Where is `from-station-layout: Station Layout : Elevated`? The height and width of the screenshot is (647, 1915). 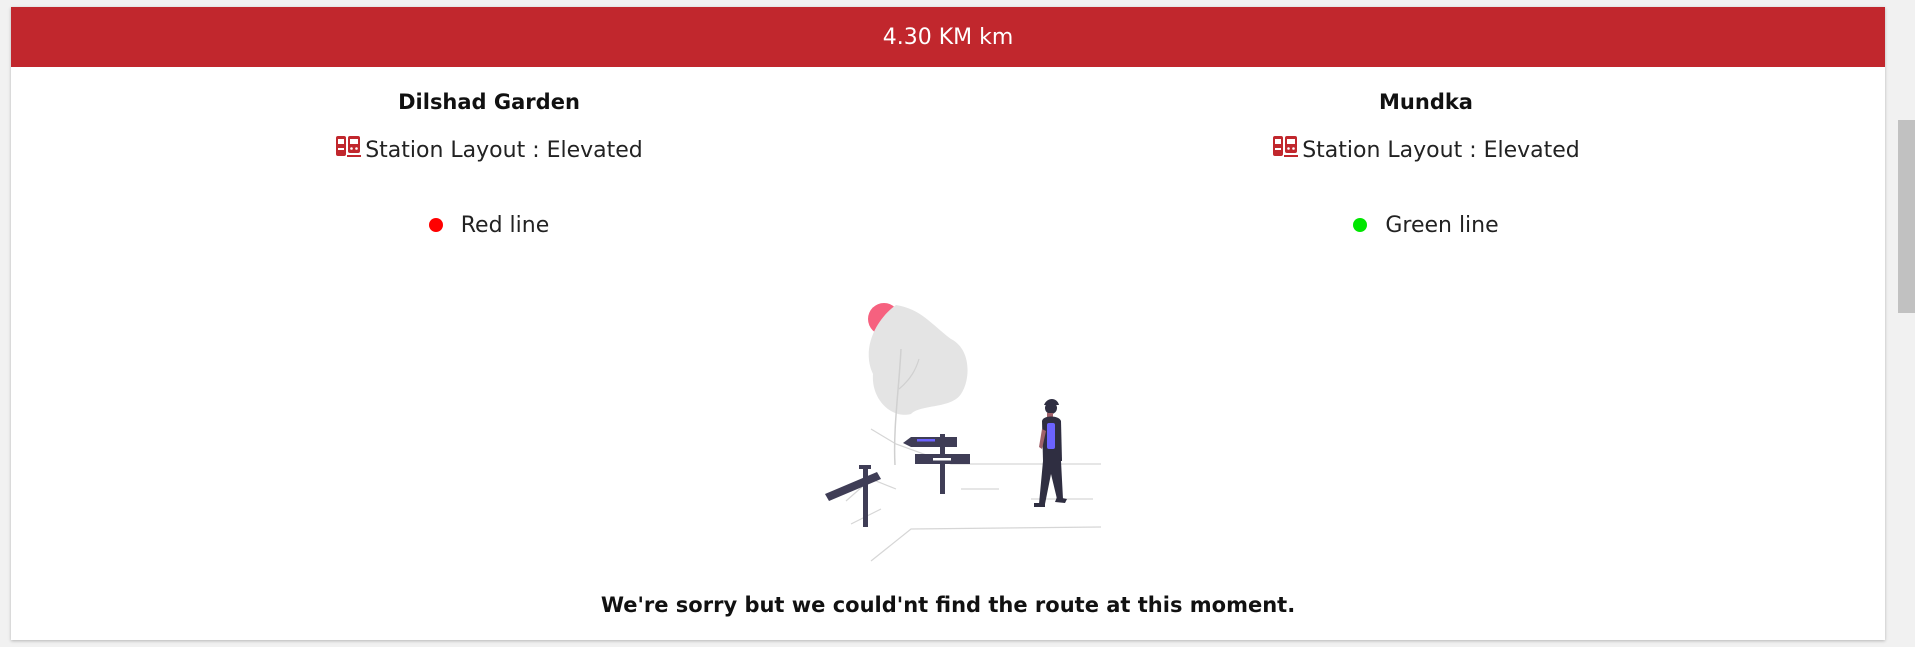
from-station-layout: Station Layout : Elevated is located at coordinates (489, 149).